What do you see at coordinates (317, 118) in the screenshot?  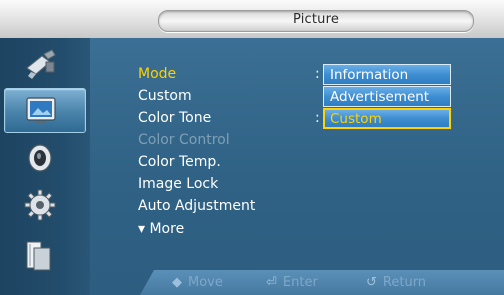 I see `color-tone-colon: :` at bounding box center [317, 118].